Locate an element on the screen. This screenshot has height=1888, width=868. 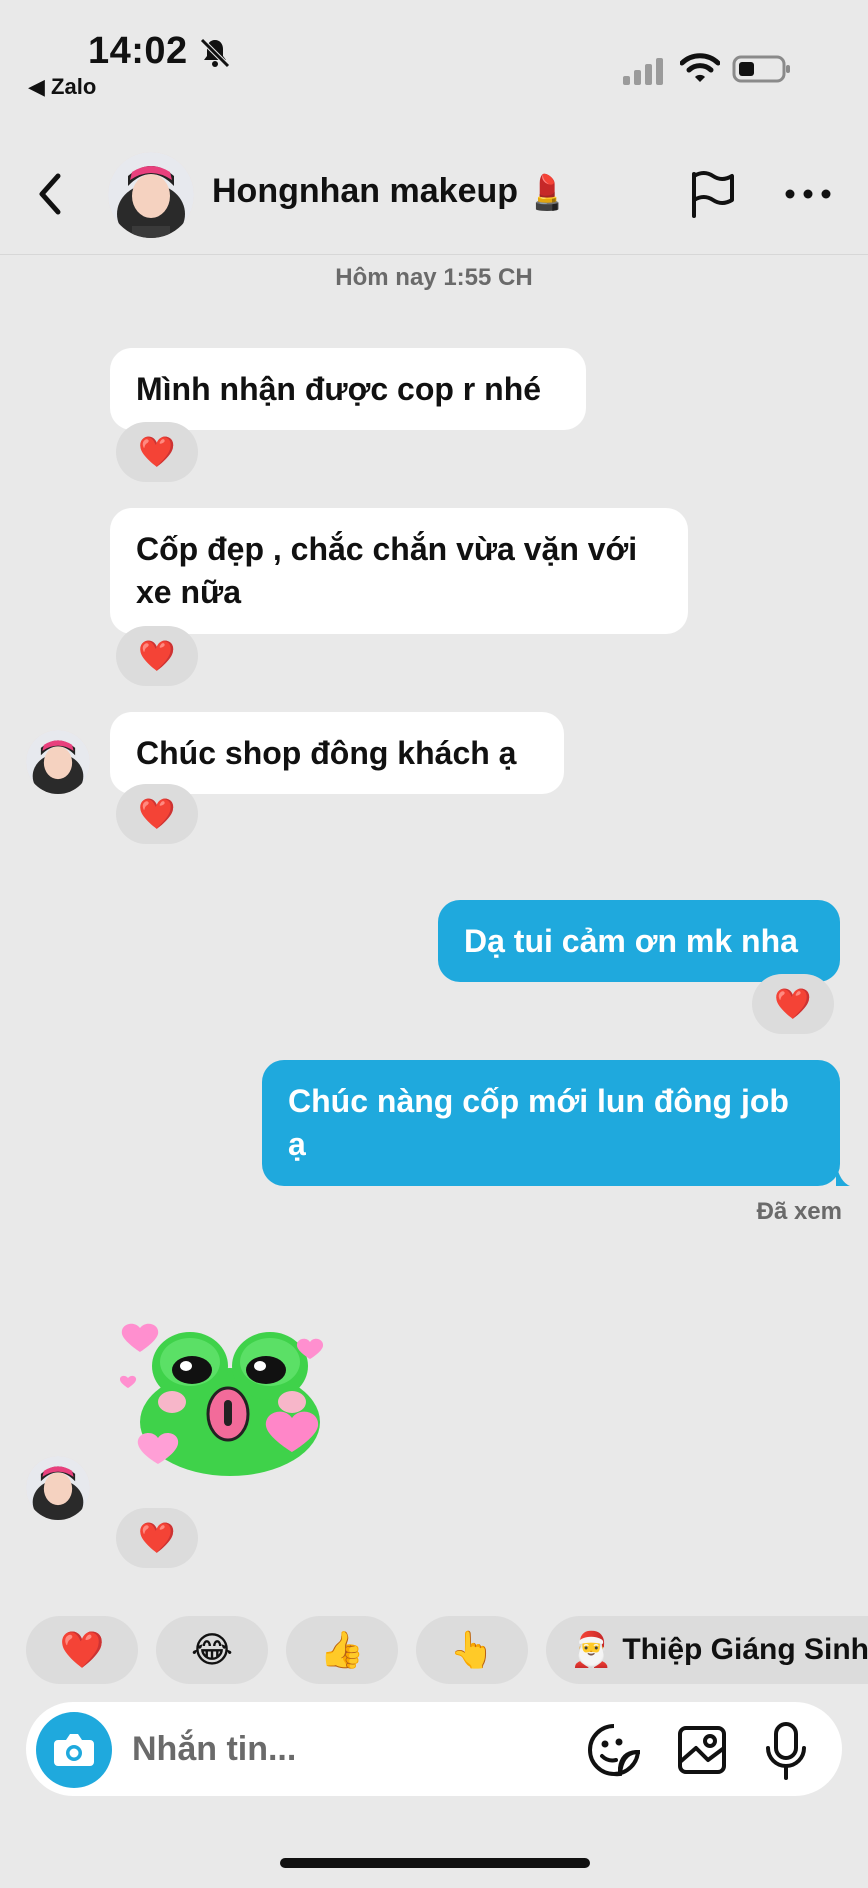
bubble-tail is located at coordinates (843, 1175).